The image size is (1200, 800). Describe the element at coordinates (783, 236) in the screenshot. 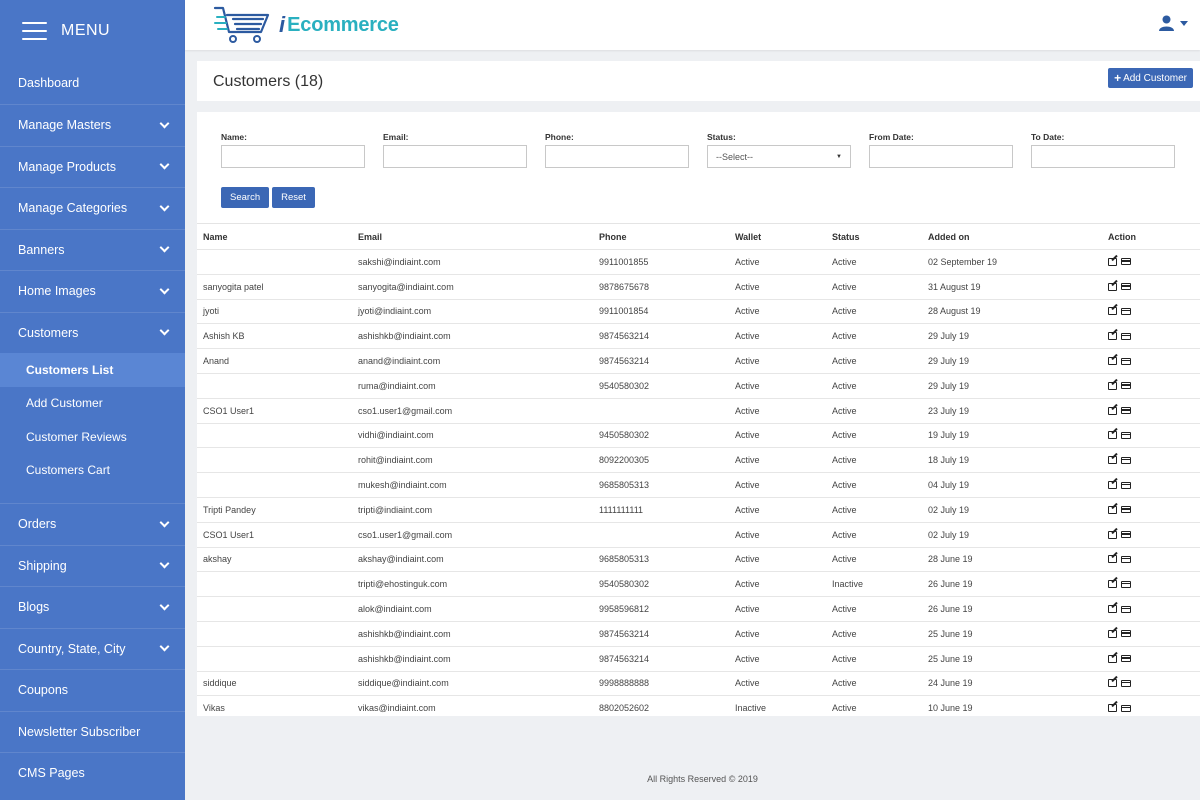

I see `column-header-wallet: Wallet` at that location.